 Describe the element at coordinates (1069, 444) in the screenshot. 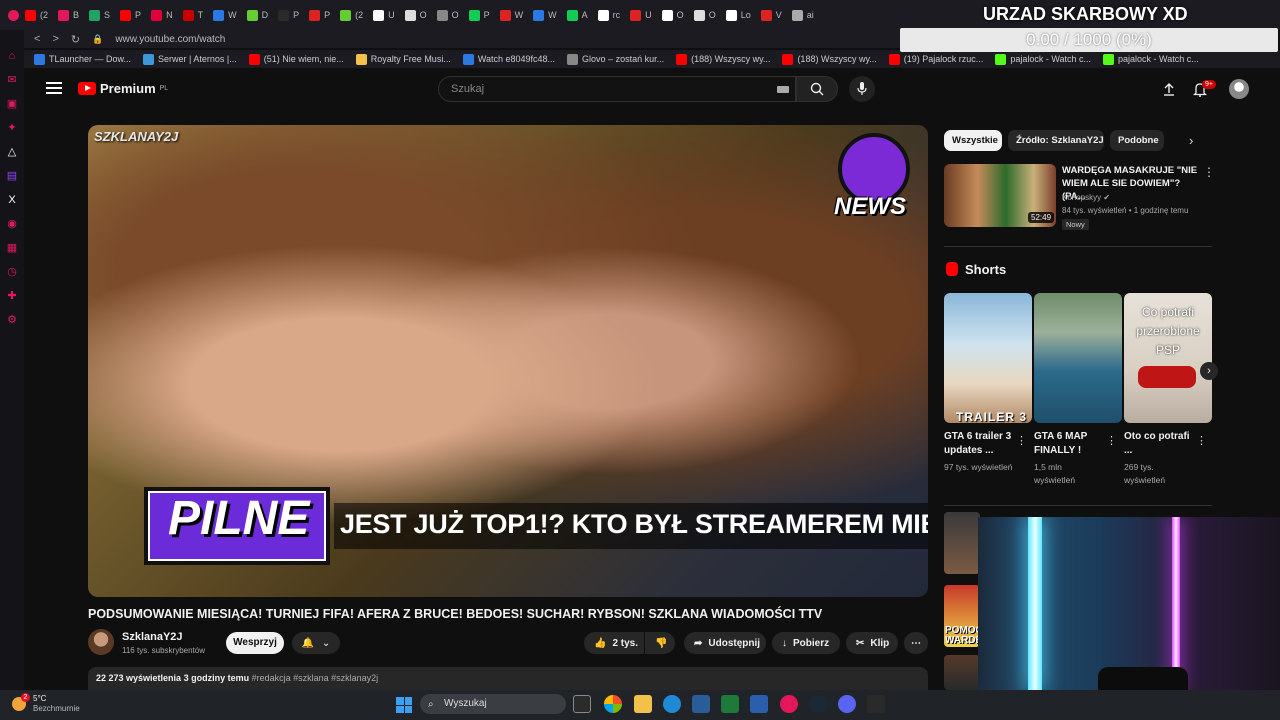

I see `short-title: GTA 6 MAP FINALLY !` at that location.